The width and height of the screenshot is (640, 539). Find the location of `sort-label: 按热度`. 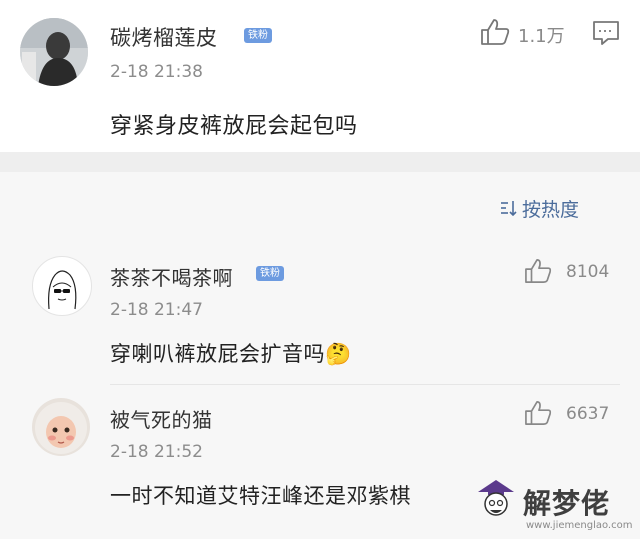

sort-label: 按热度 is located at coordinates (551, 209).